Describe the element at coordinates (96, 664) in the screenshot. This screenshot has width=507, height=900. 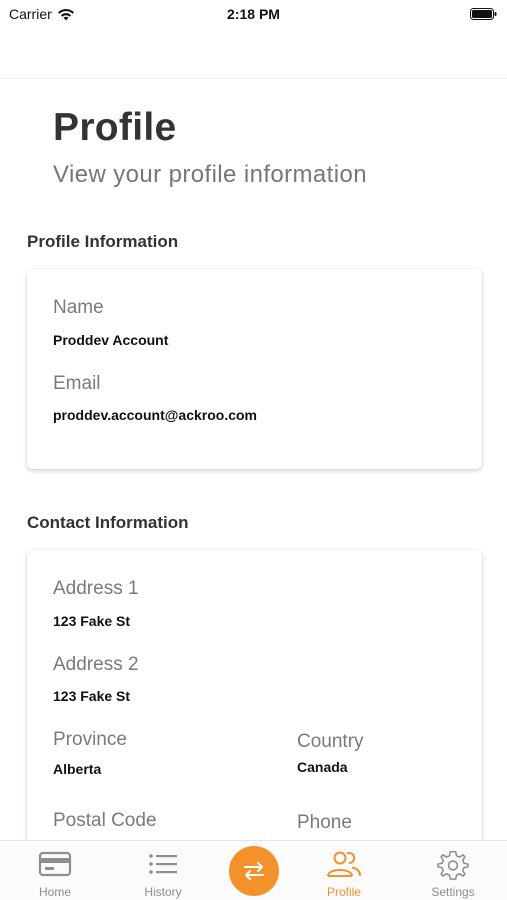
I see `address2-label: Address 2` at that location.